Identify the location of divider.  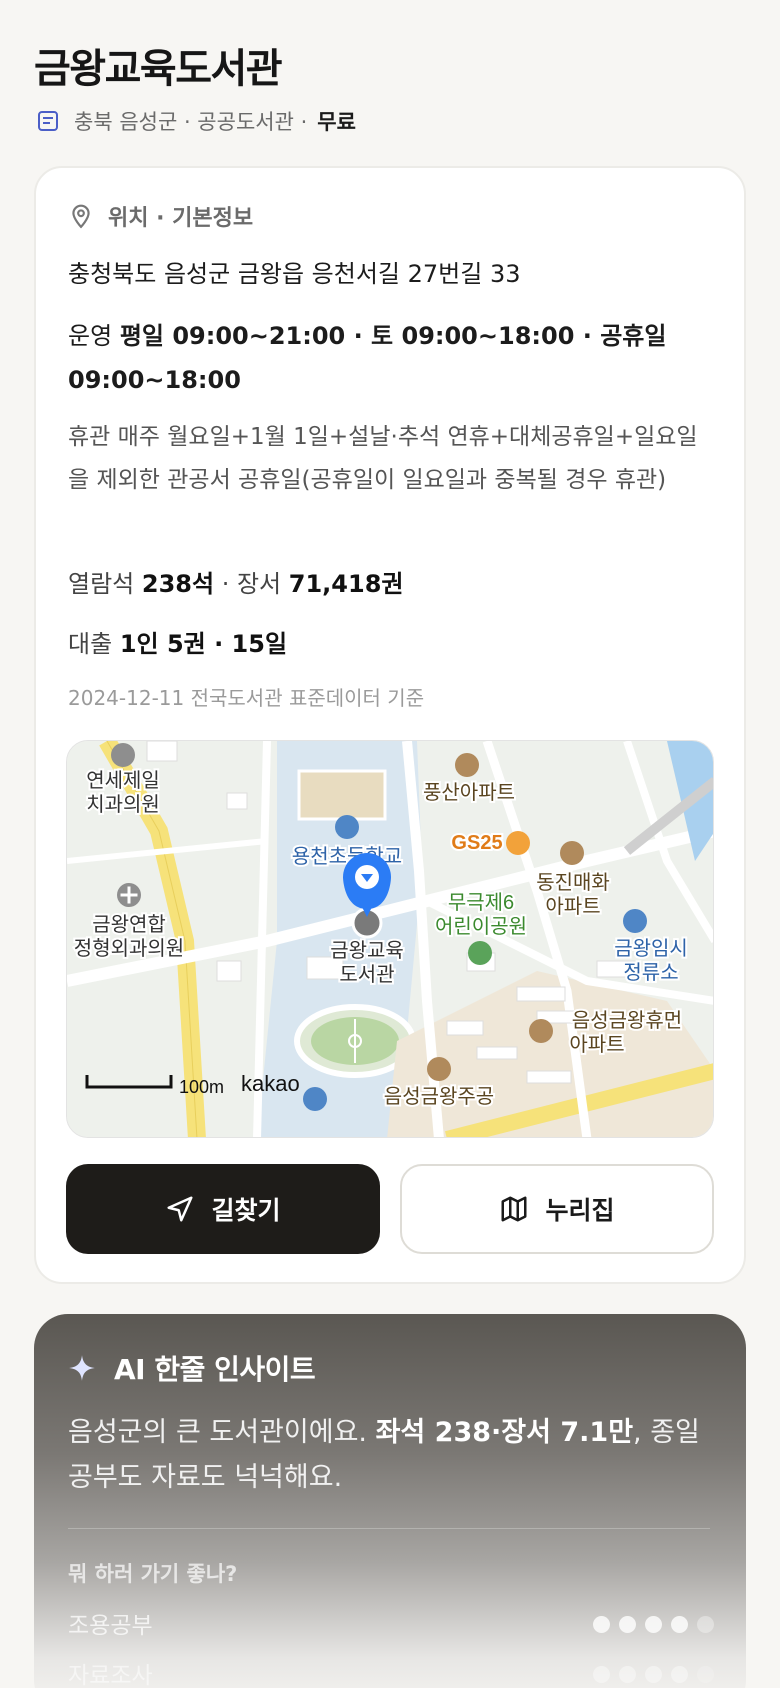
(389, 1528).